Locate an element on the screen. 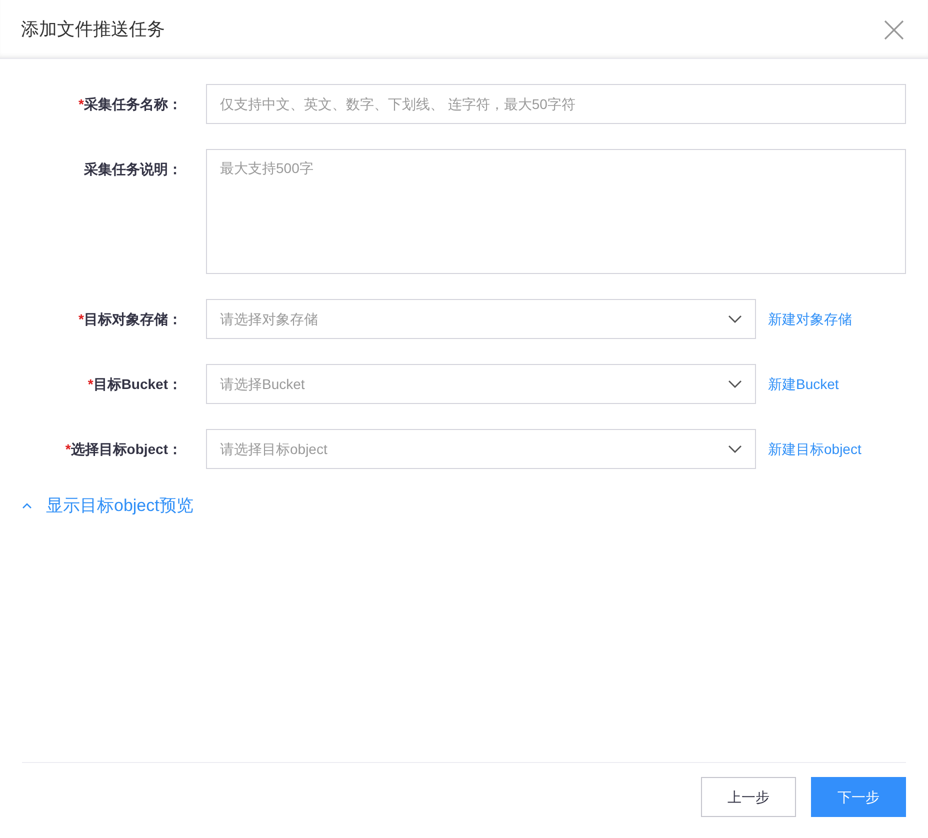  field-label: *选择目标object： is located at coordinates (123, 449).